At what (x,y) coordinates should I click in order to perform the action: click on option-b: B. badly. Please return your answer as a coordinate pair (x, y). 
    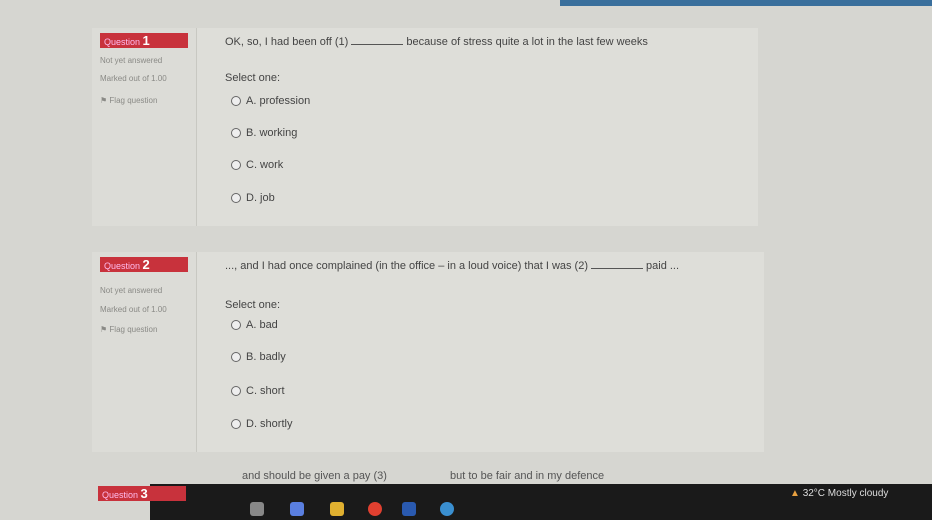
    Looking at the image, I should click on (258, 357).